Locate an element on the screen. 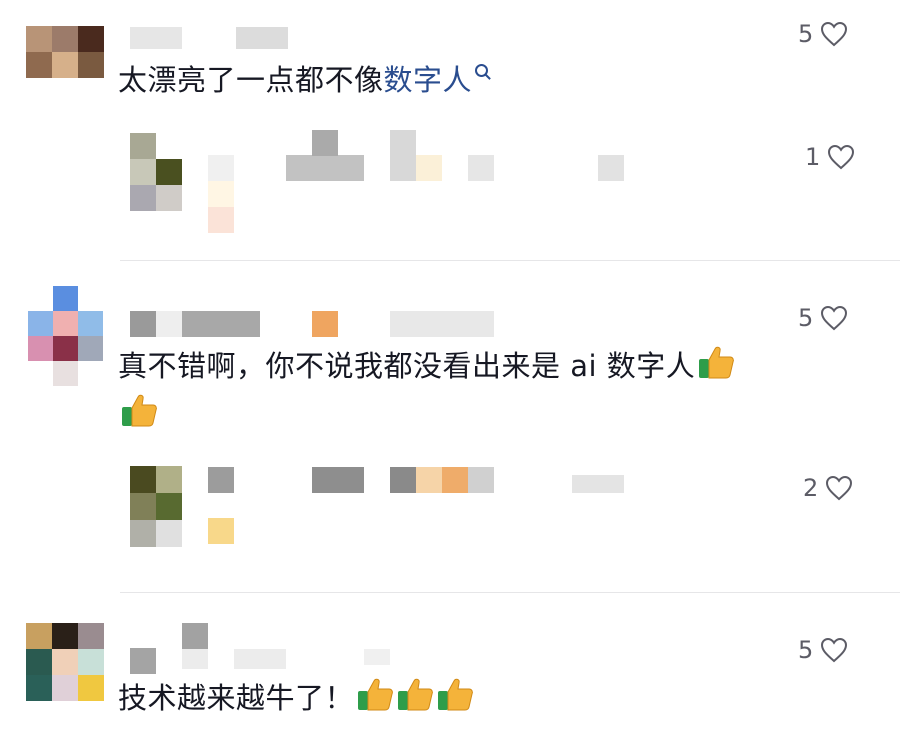  search-icon is located at coordinates (482, 70).